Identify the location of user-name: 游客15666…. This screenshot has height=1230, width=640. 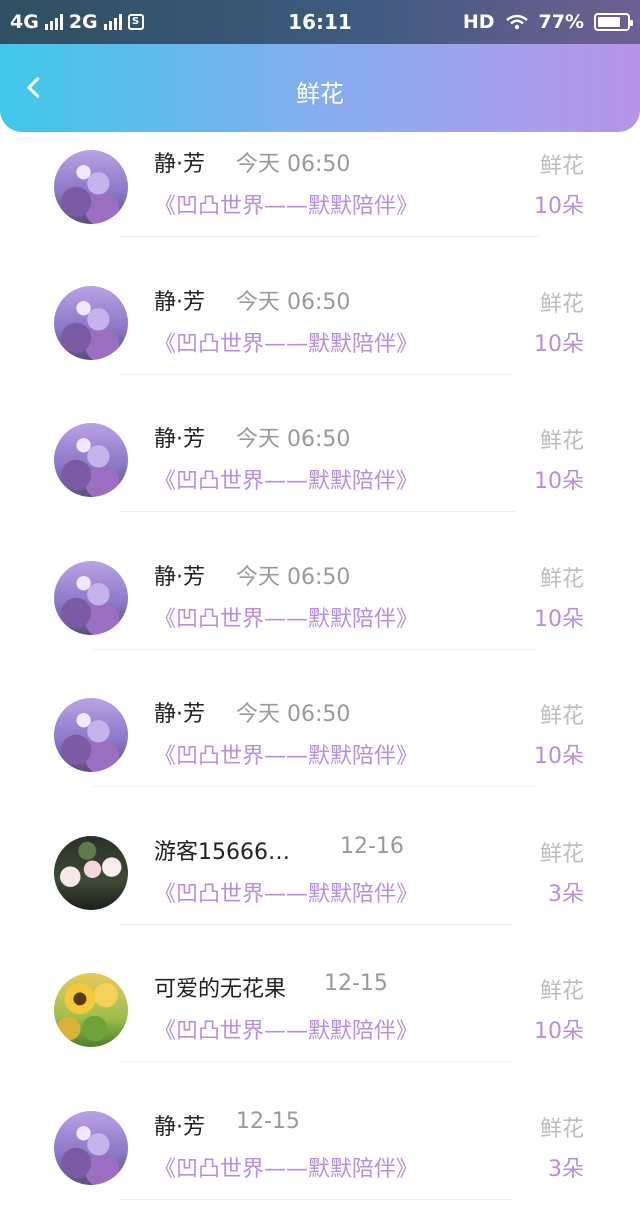
(222, 852).